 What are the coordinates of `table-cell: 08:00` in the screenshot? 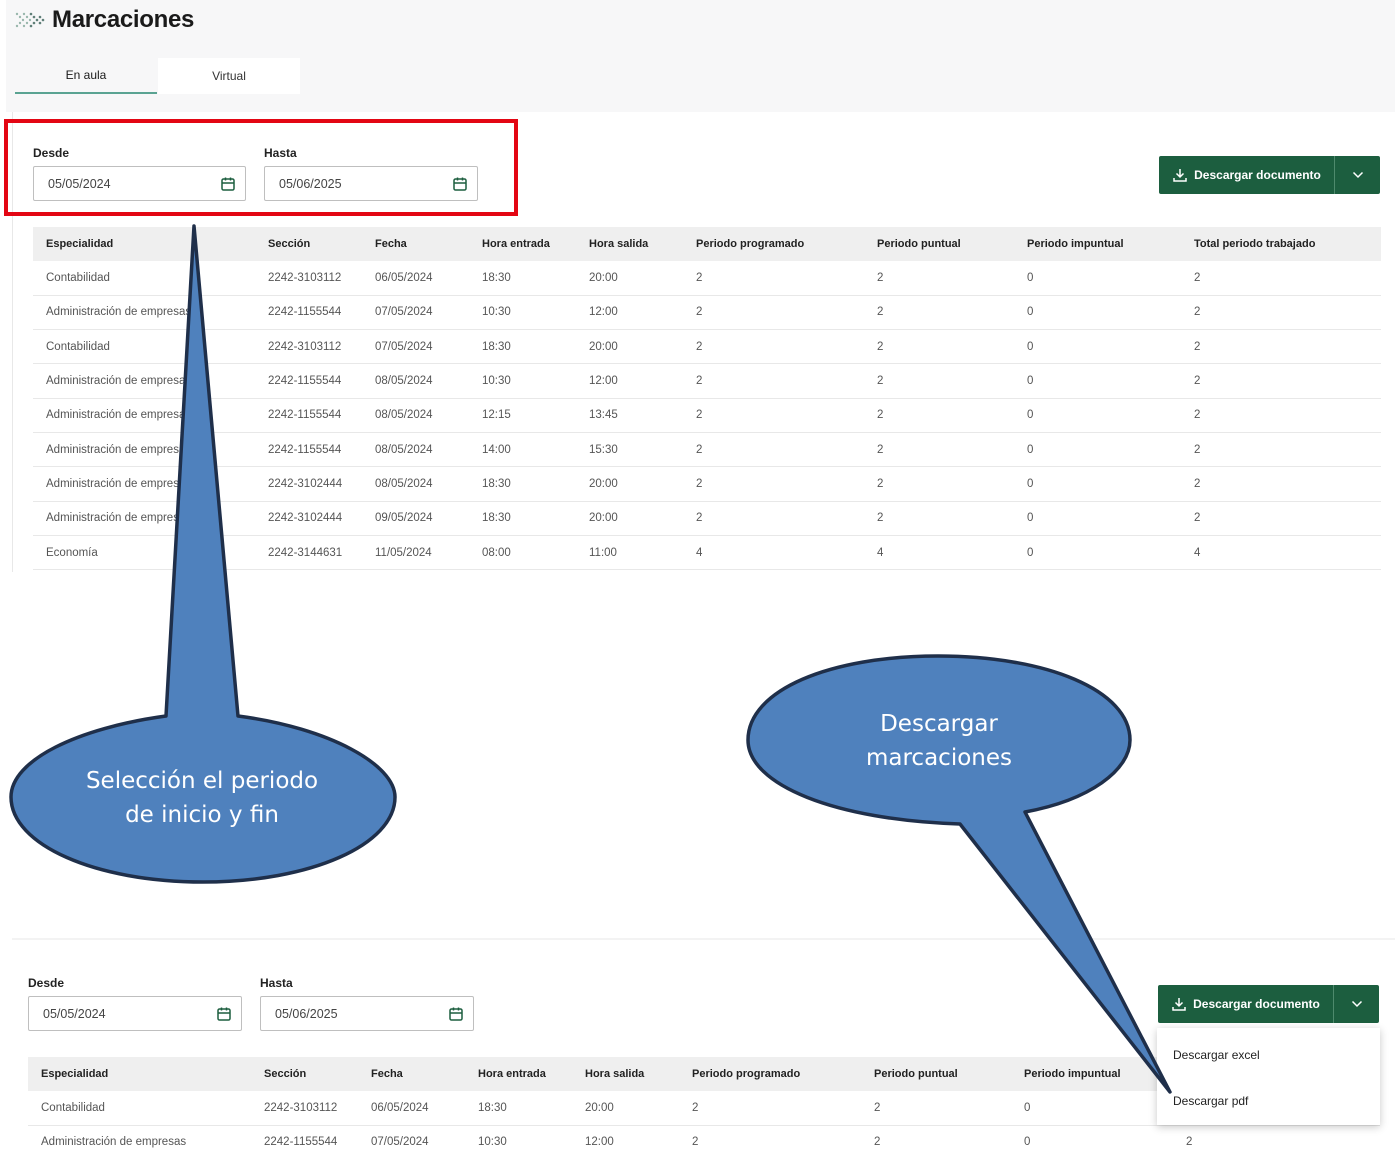 It's located at (522, 553).